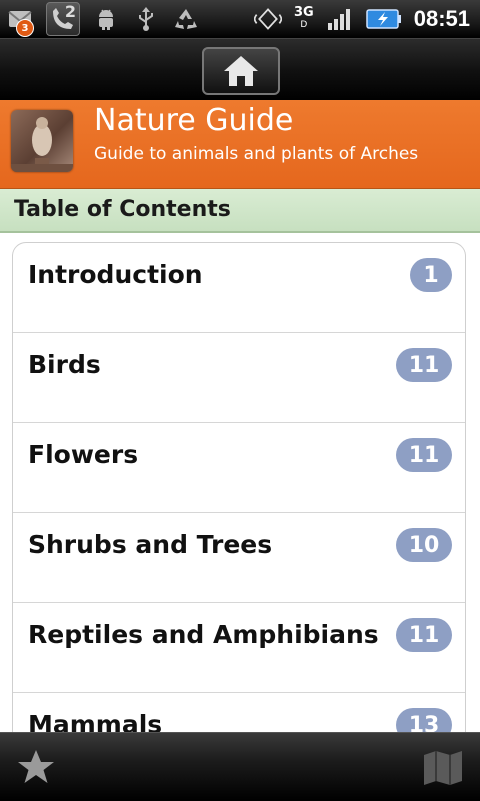 The height and width of the screenshot is (801, 480). Describe the element at coordinates (431, 275) in the screenshot. I see `count-badge: 1` at that location.